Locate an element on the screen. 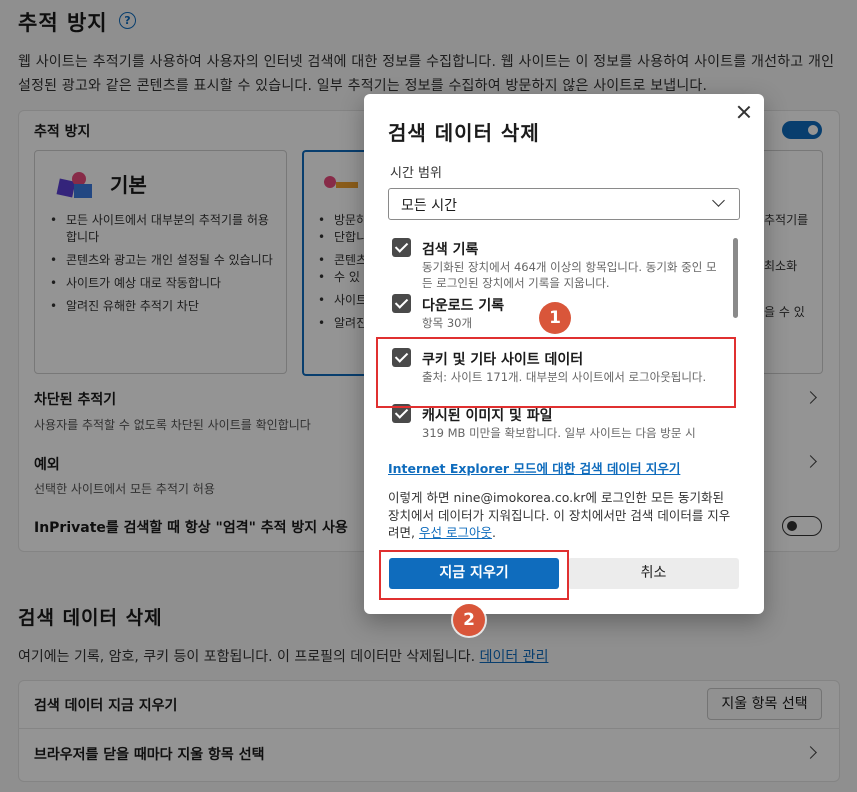 The width and height of the screenshot is (857, 792). item-title: 검색 기록 is located at coordinates (450, 250).